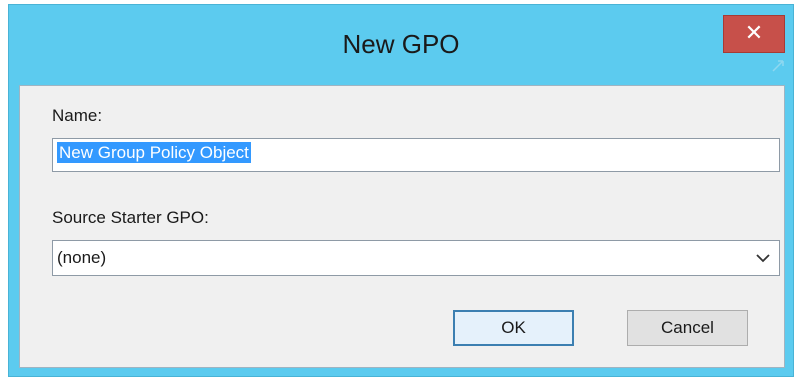 The width and height of the screenshot is (796, 381). What do you see at coordinates (513, 328) in the screenshot?
I see `ok-button: OK` at bounding box center [513, 328].